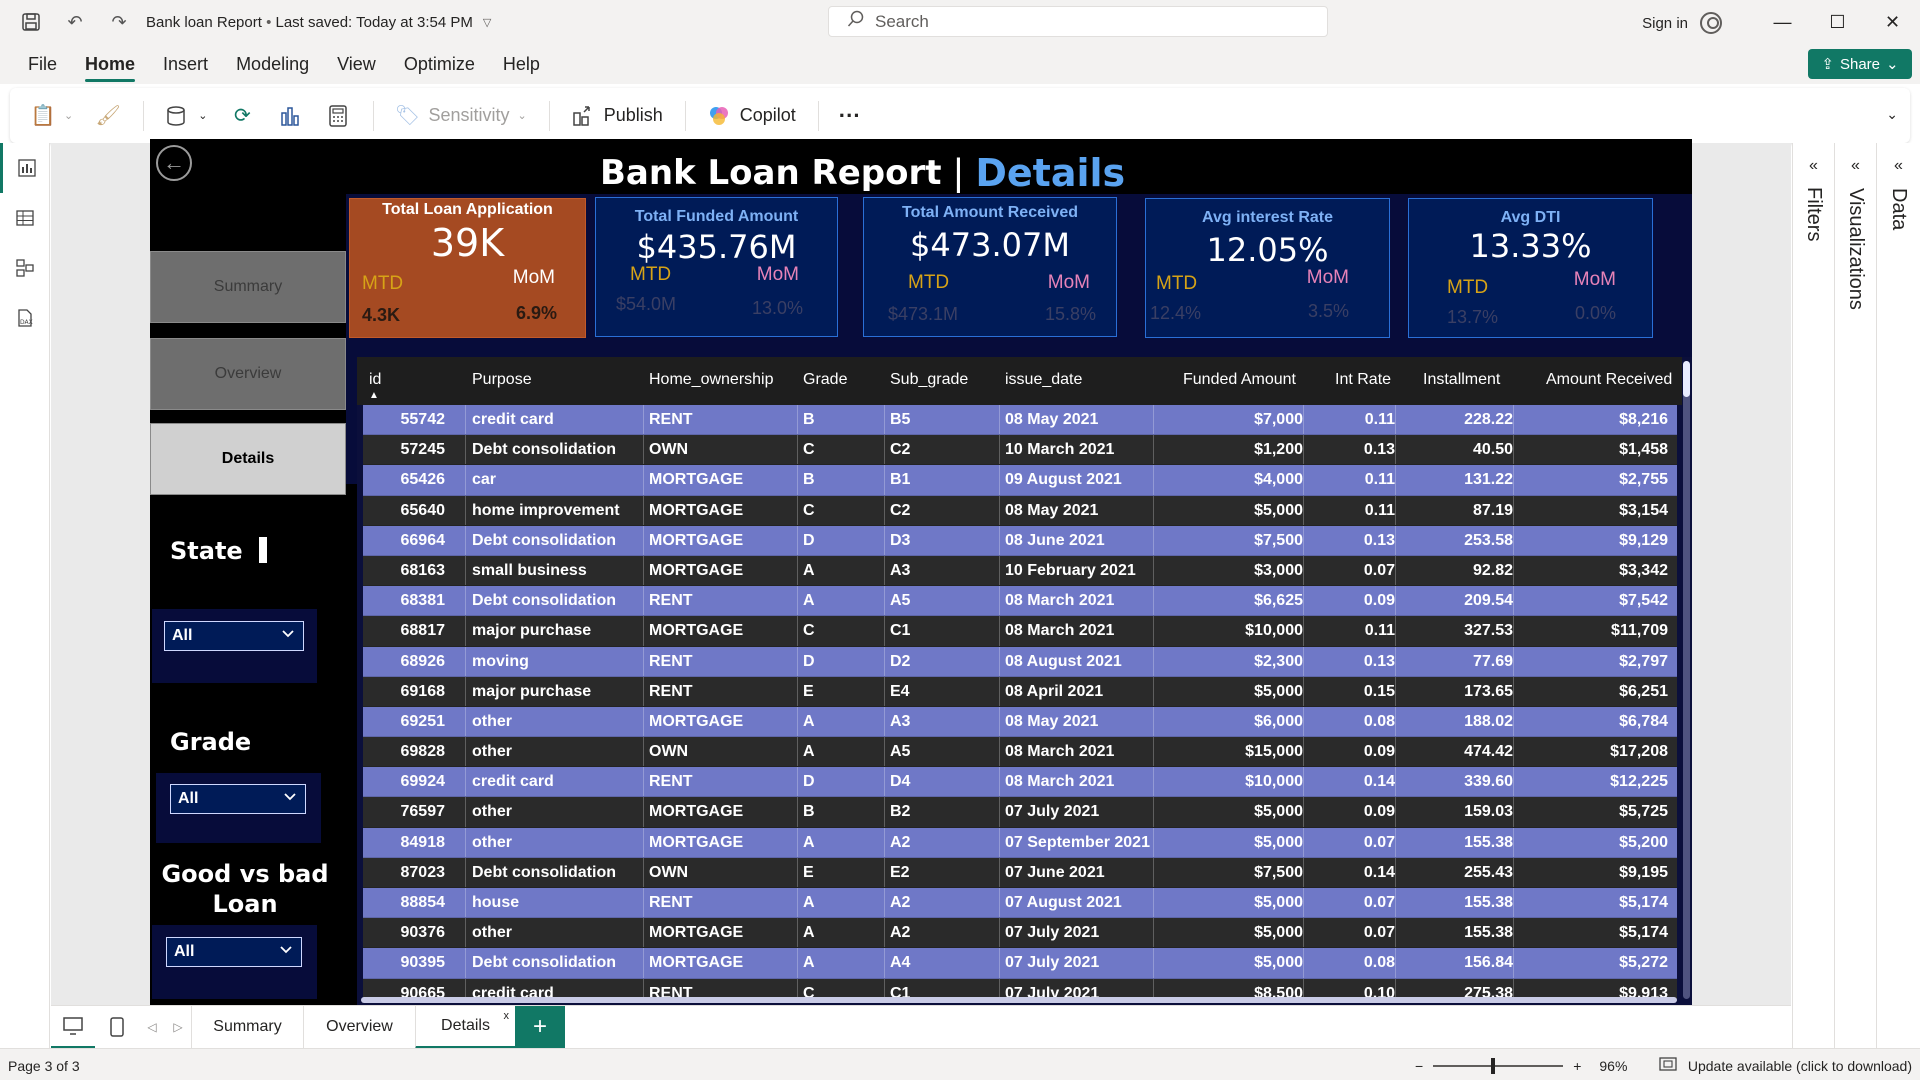 This screenshot has width=1920, height=1080. Describe the element at coordinates (1668, 1065) in the screenshot. I see `fit-to-page-icon` at that location.